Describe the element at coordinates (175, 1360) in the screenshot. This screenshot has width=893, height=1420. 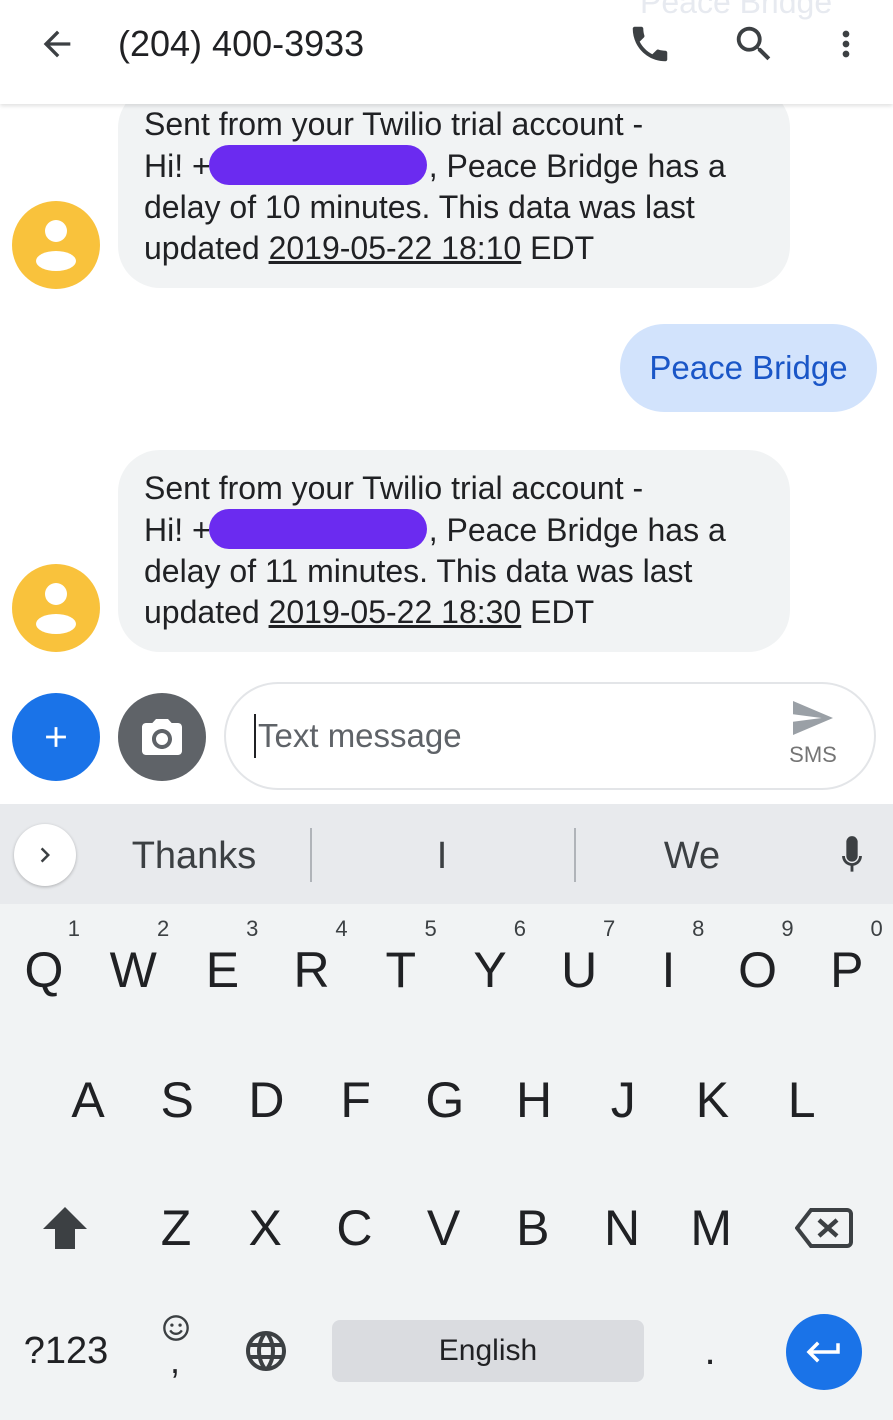
I see `comma-label: ,` at that location.